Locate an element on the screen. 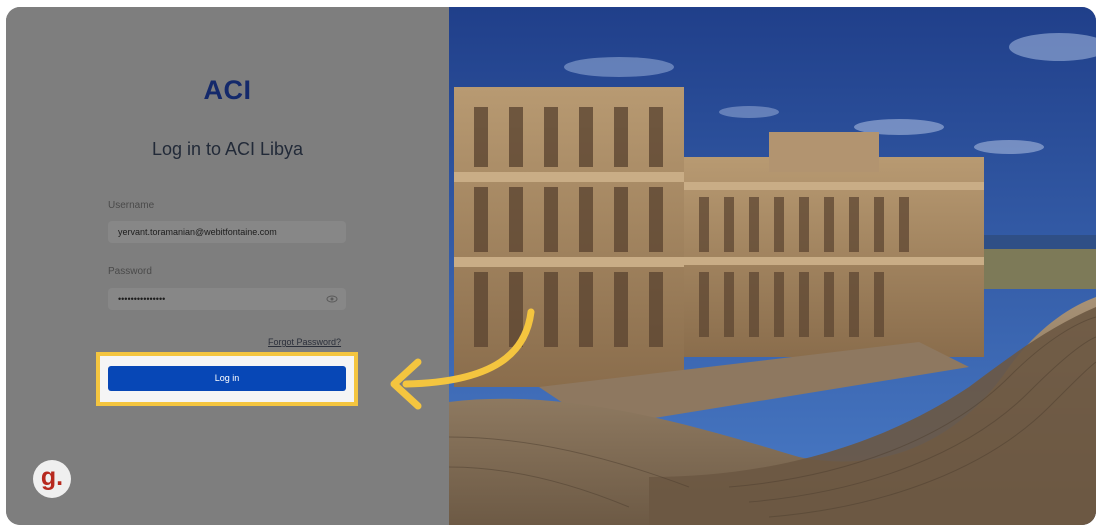 The height and width of the screenshot is (528, 1100). password-value: ••••••••••••••• is located at coordinates (142, 299).